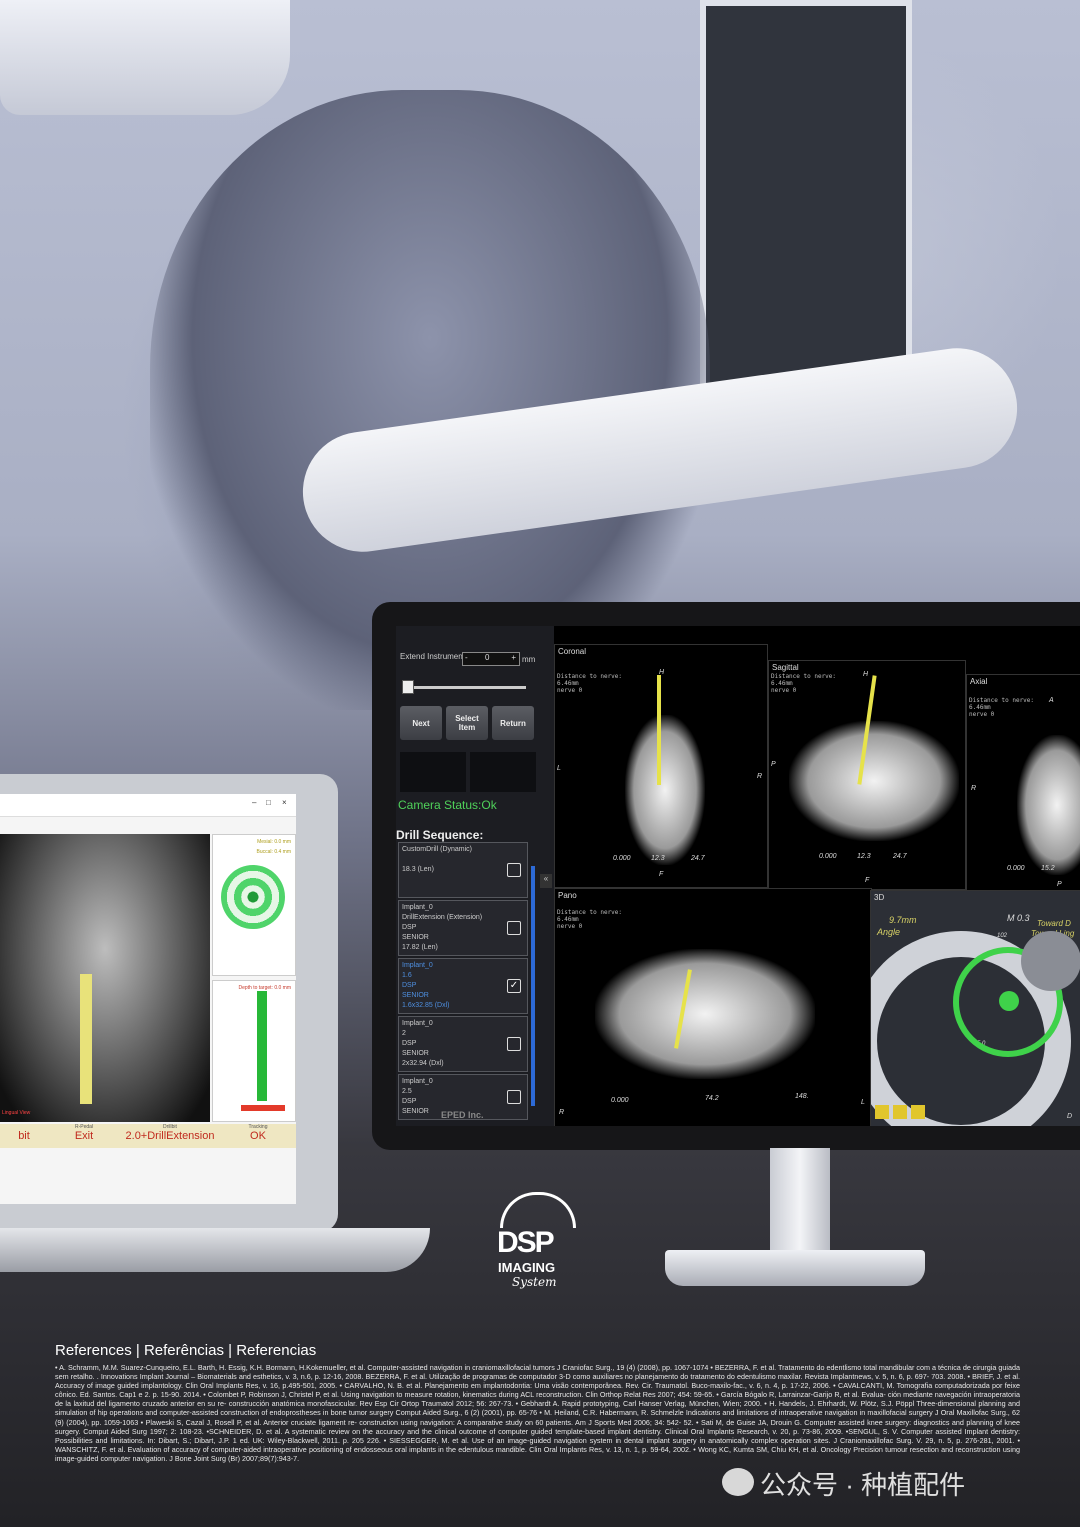 This screenshot has width=1080, height=1527. I want to click on background-monitor, so click(806, 196).